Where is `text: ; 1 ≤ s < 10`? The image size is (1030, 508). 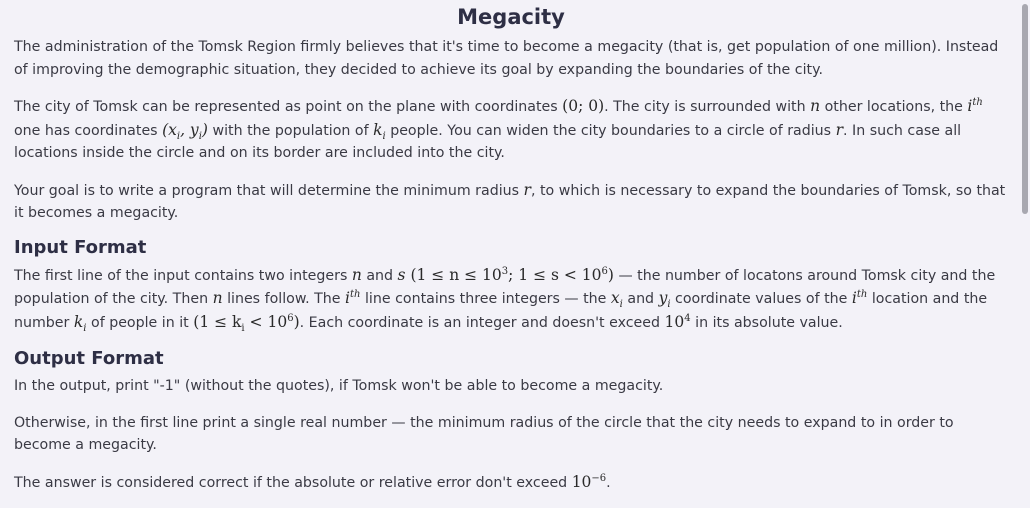 text: ; 1 ≤ s < 10 is located at coordinates (555, 274).